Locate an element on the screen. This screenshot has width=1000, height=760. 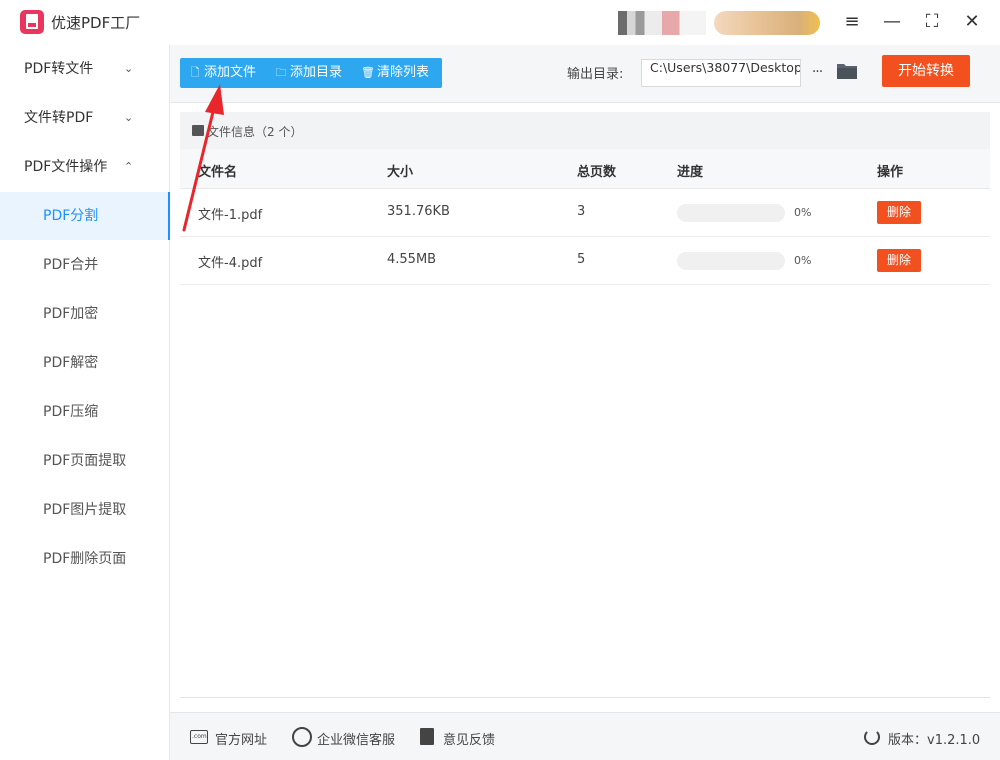
file-info-label: 文件信息（2 个） is located at coordinates (255, 132).